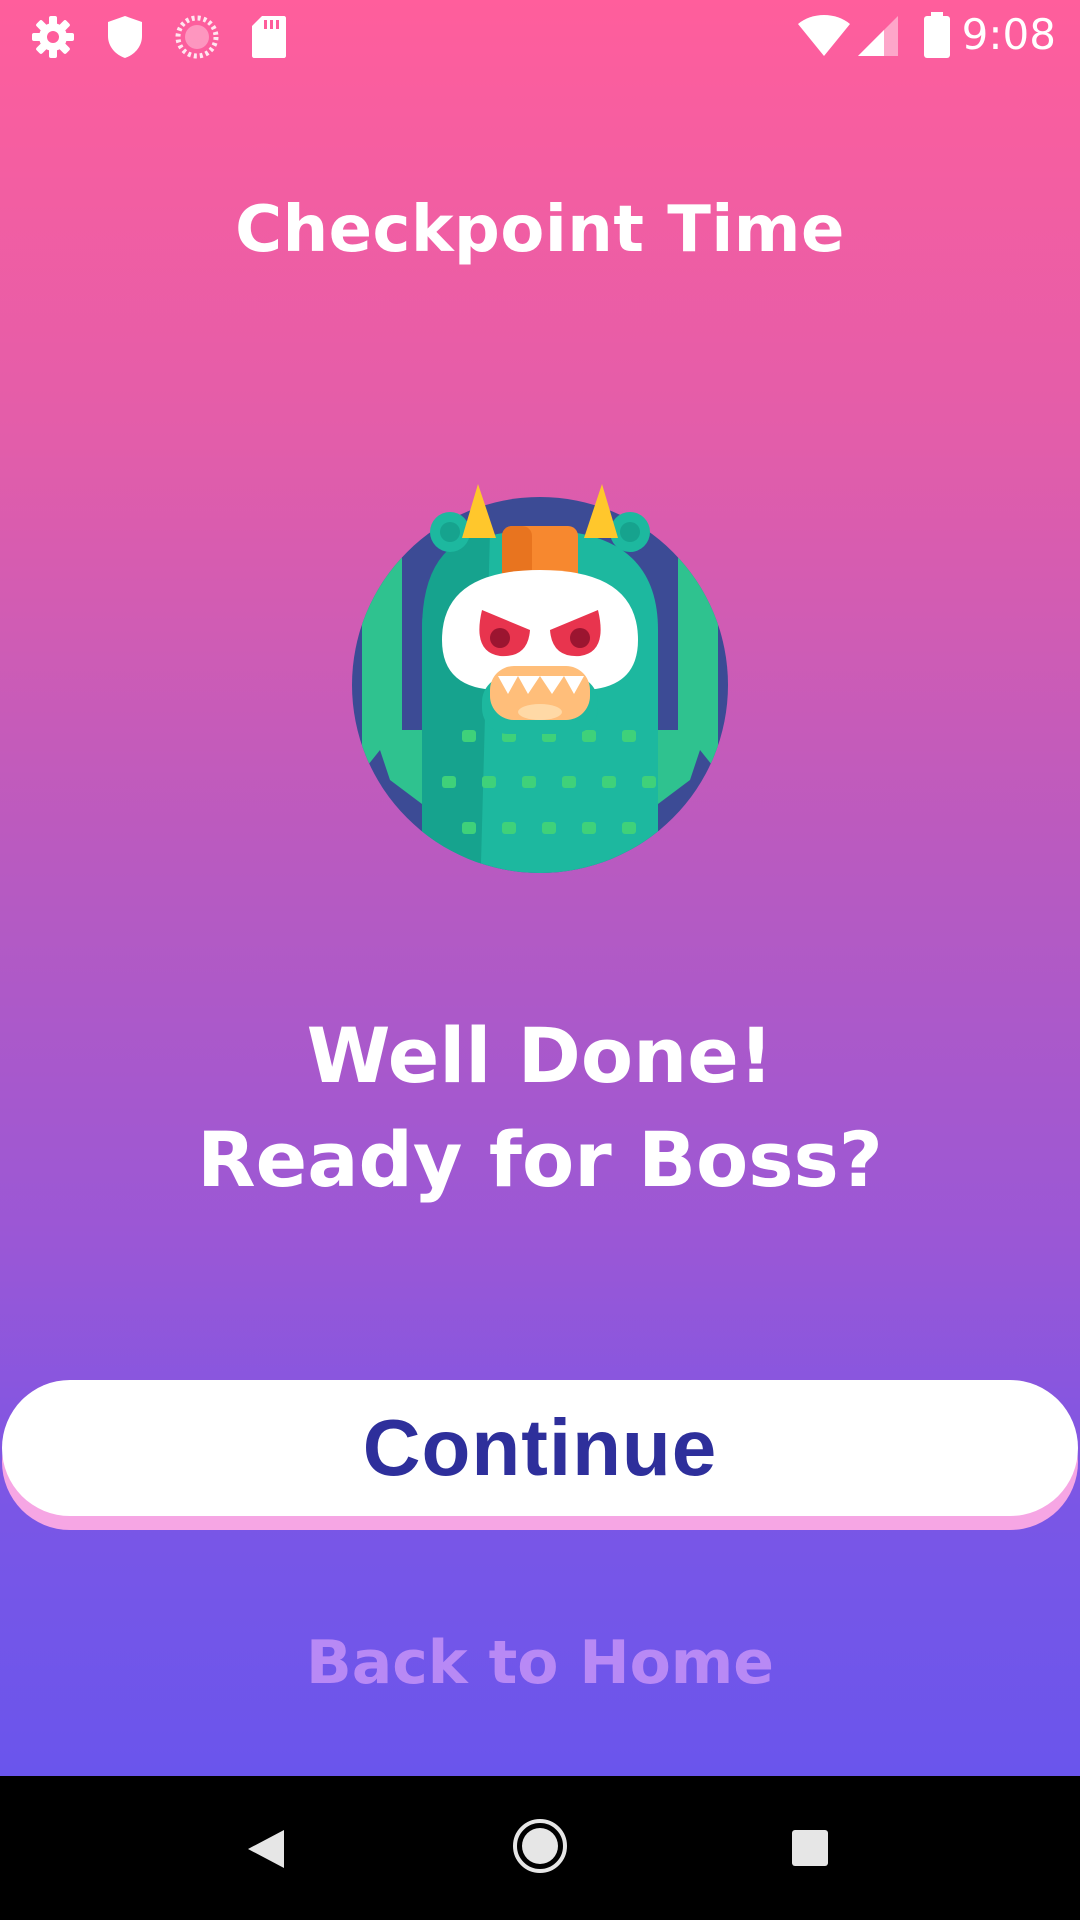 This screenshot has width=1080, height=1920. What do you see at coordinates (824, 37) in the screenshot?
I see `wifi-icon` at bounding box center [824, 37].